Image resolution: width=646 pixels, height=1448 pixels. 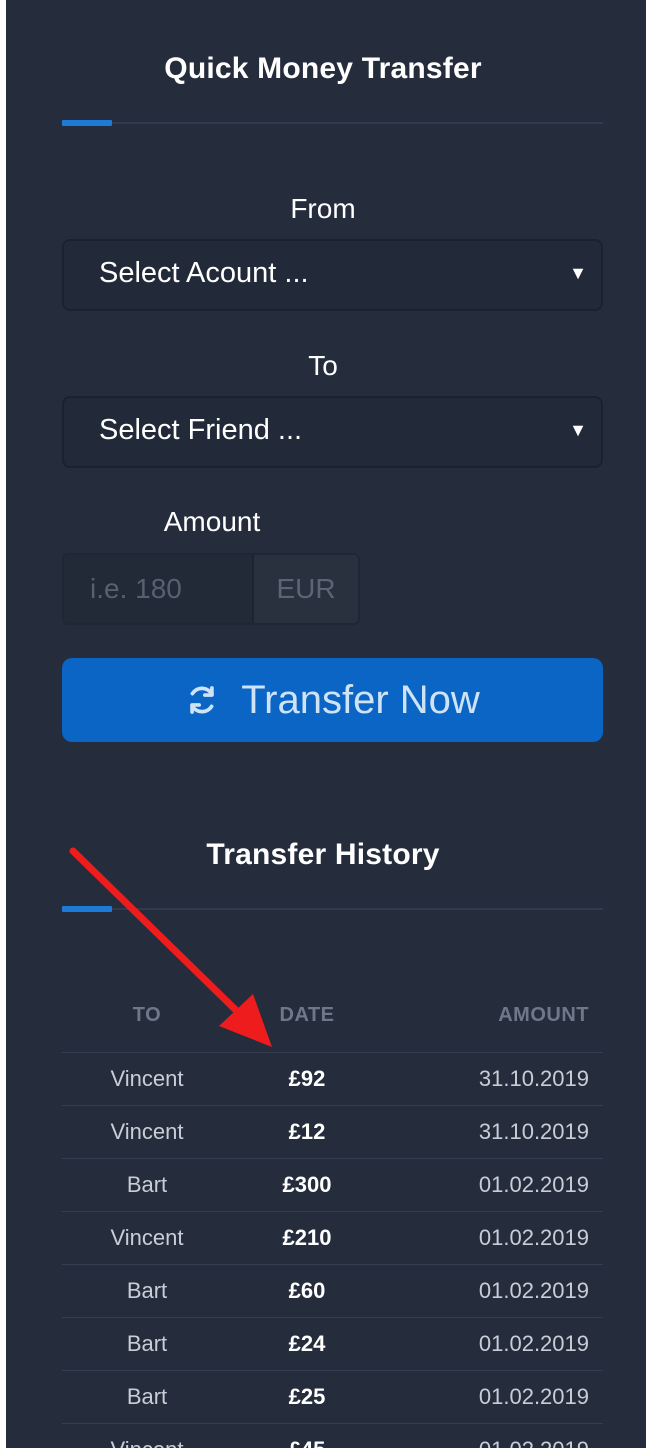 I want to click on amount-input, so click(x=158, y=589).